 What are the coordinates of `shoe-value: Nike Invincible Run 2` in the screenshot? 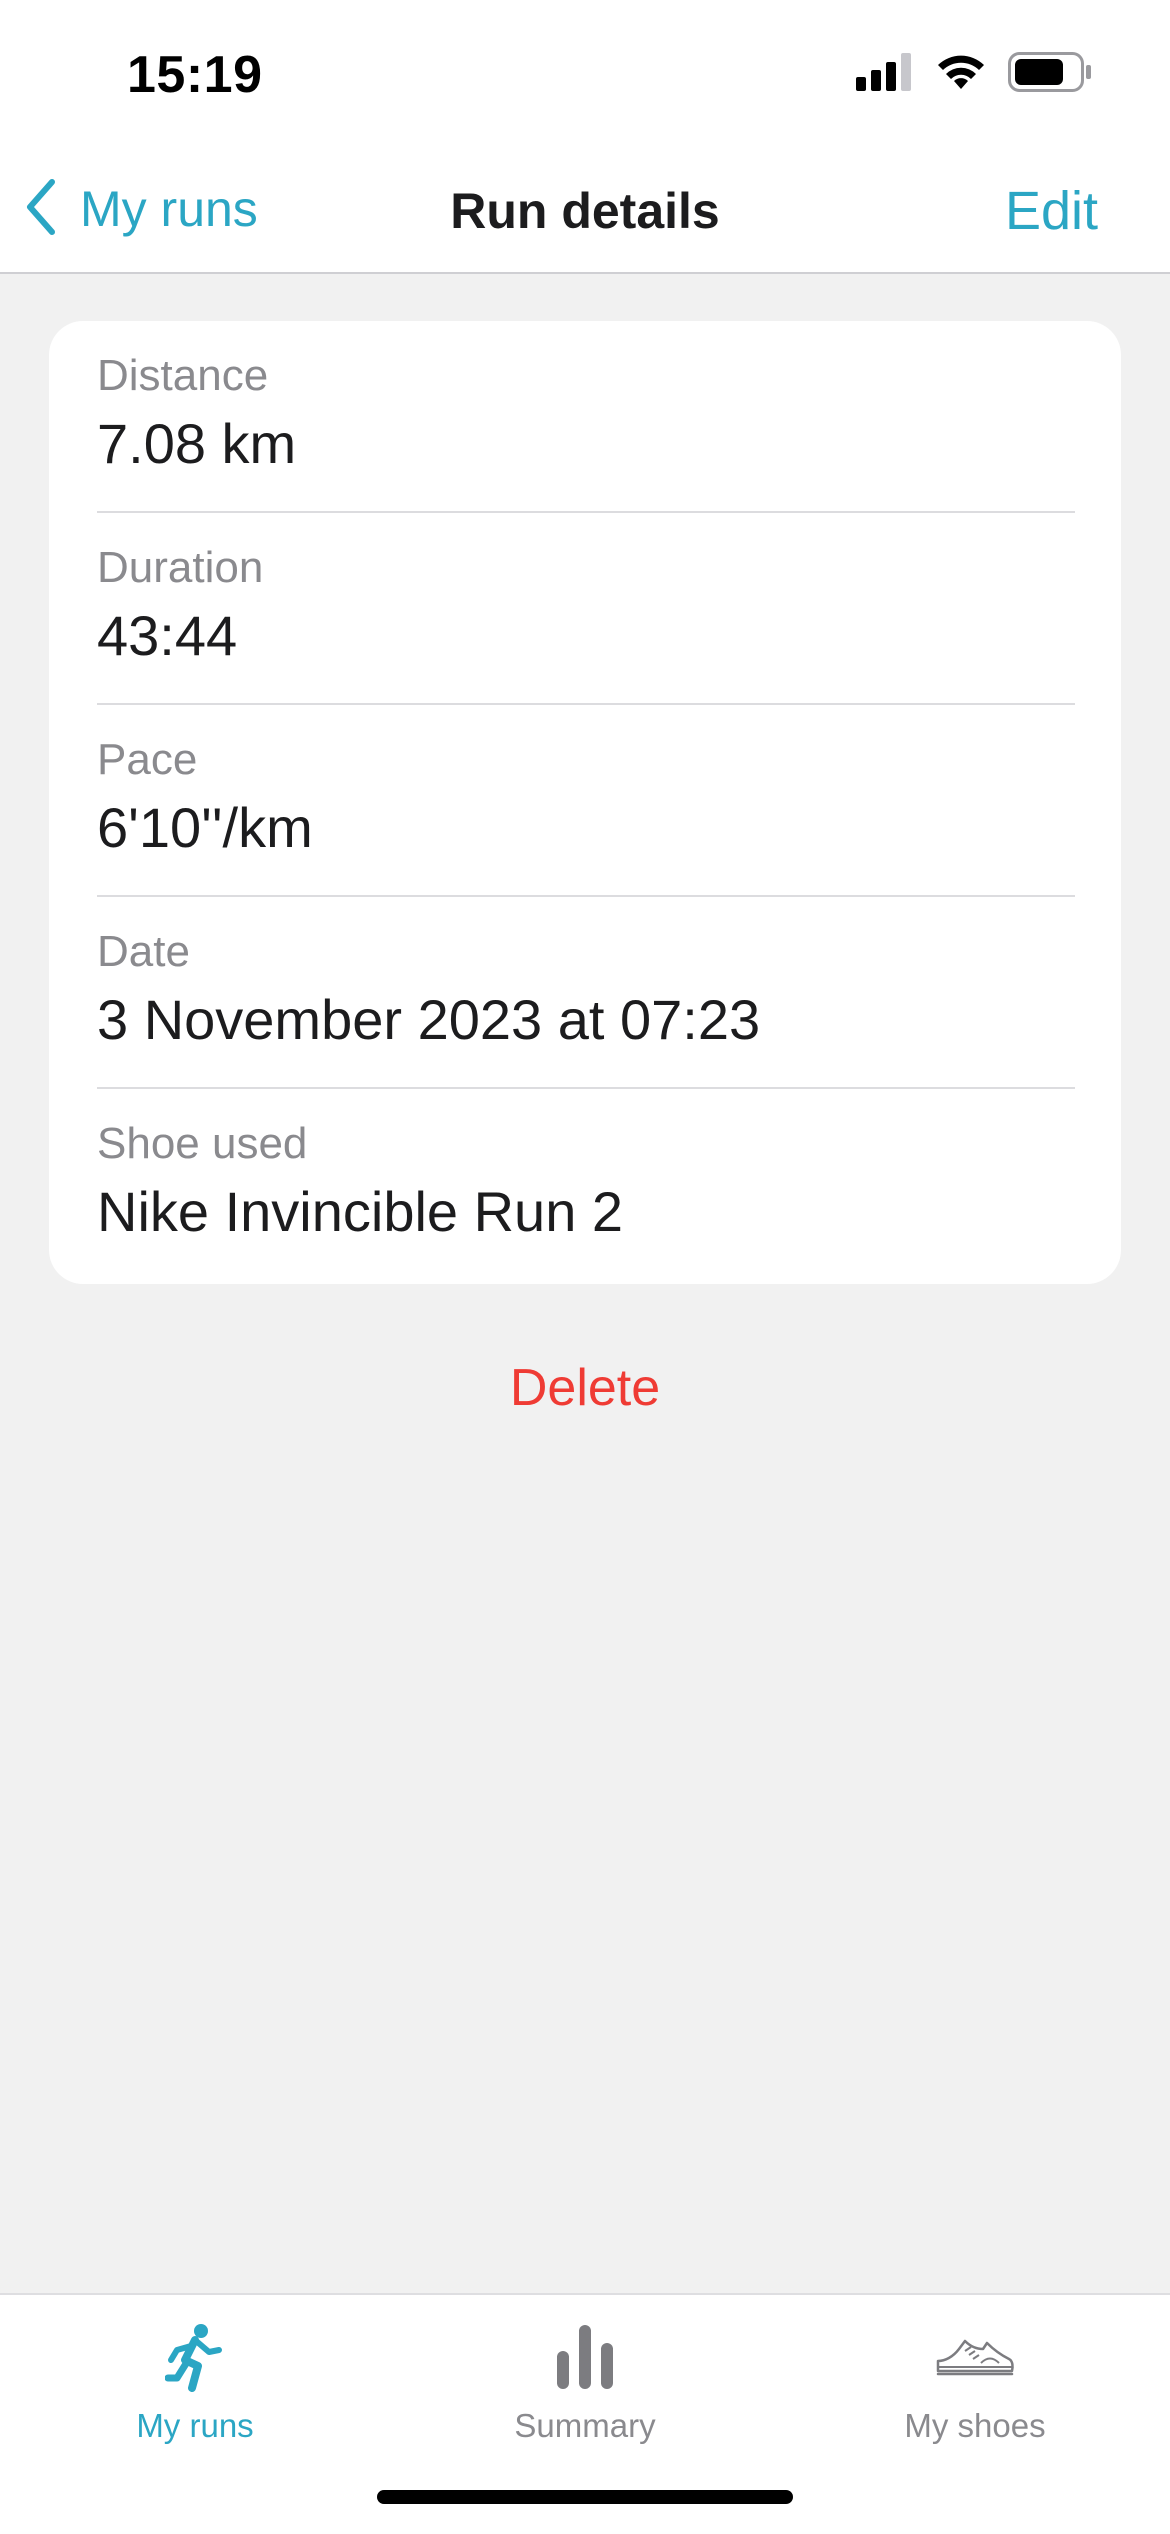 It's located at (360, 1211).